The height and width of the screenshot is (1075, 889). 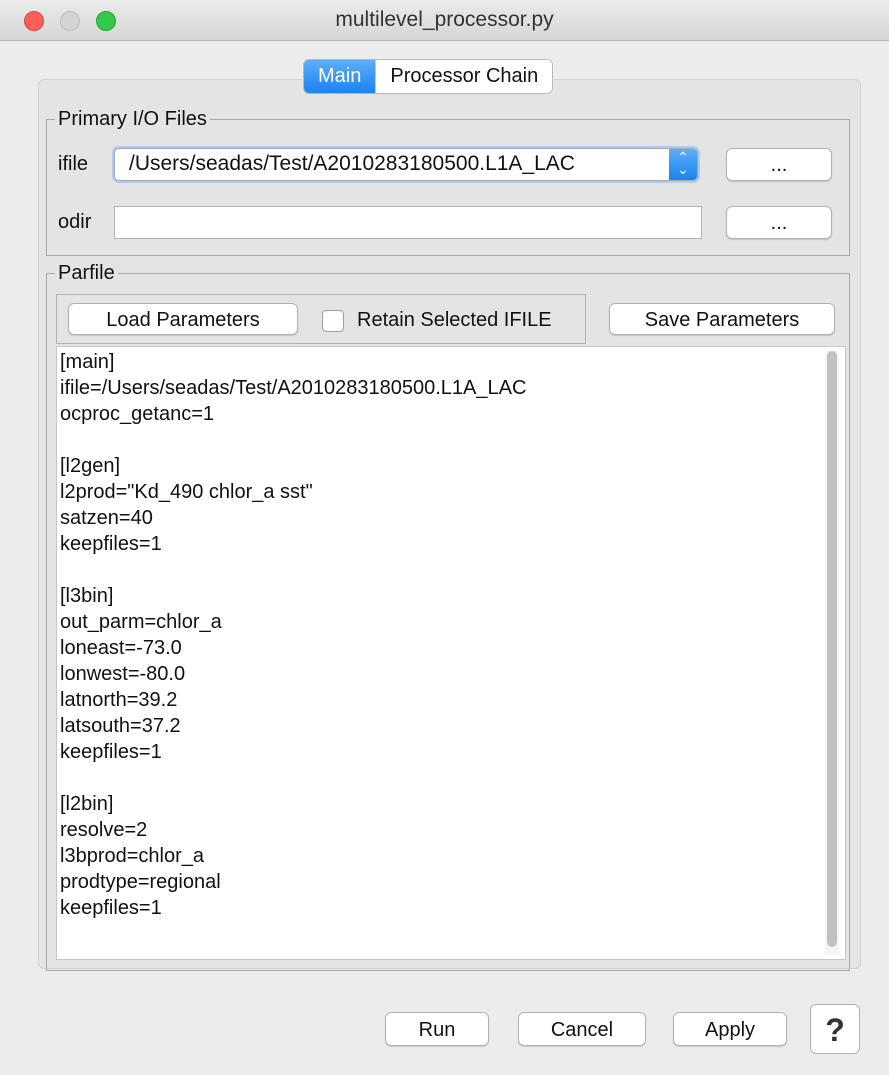 I want to click on apply-button: Apply, so click(x=730, y=1029).